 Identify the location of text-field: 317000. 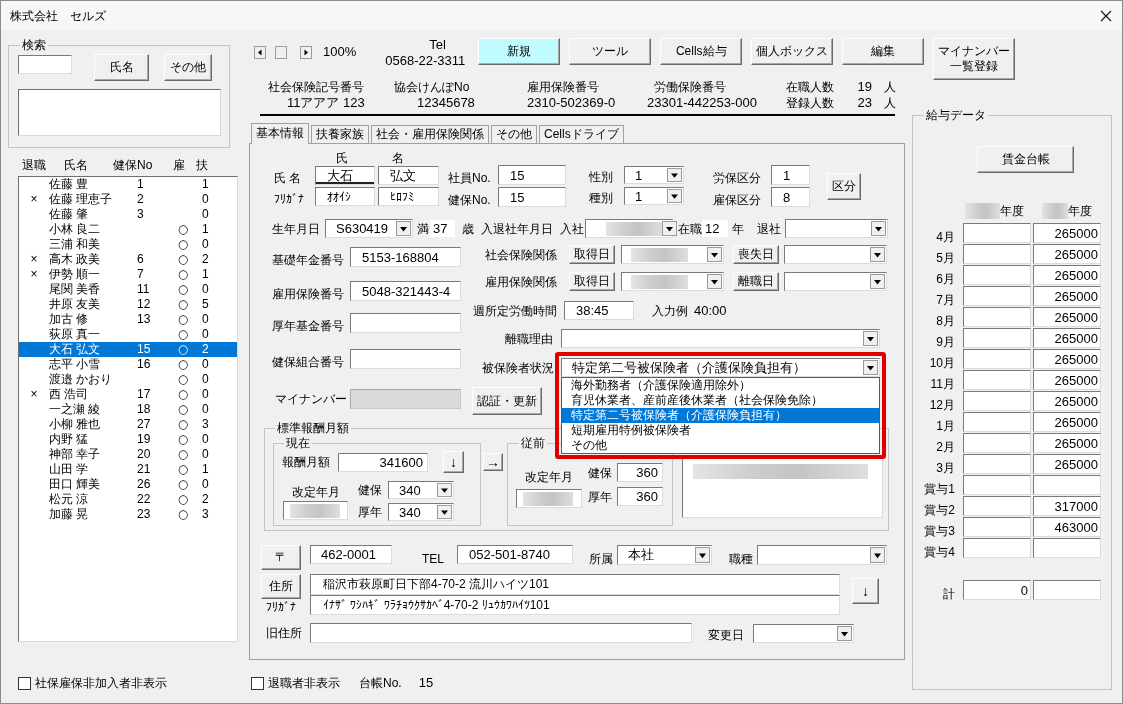
(1067, 506).